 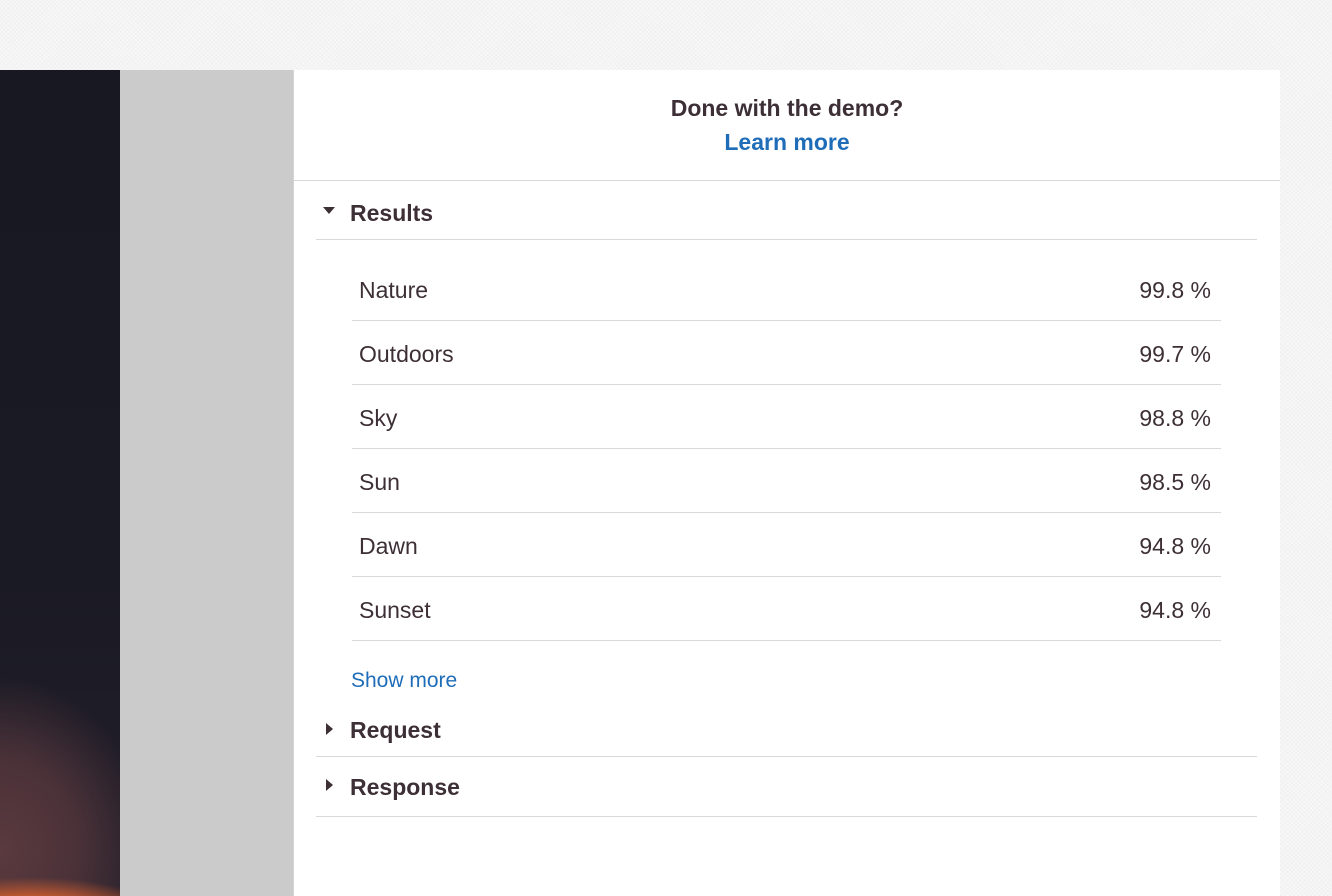 What do you see at coordinates (405, 787) in the screenshot?
I see `response-header-label: Response` at bounding box center [405, 787].